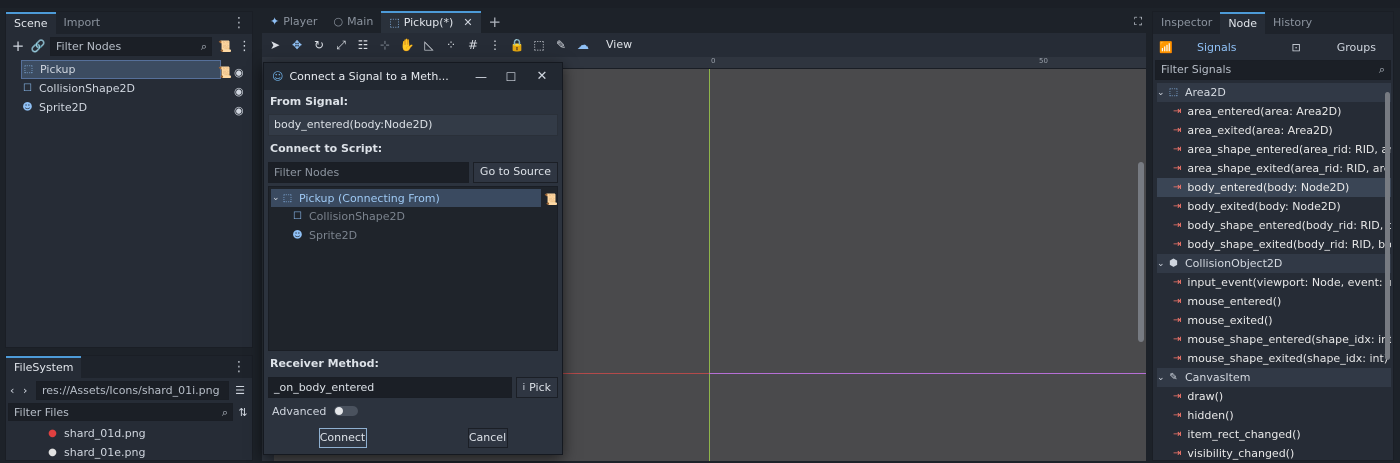 This screenshot has height=463, width=1400. What do you see at coordinates (1141, 252) in the screenshot?
I see `vertical-scrollbar` at bounding box center [1141, 252].